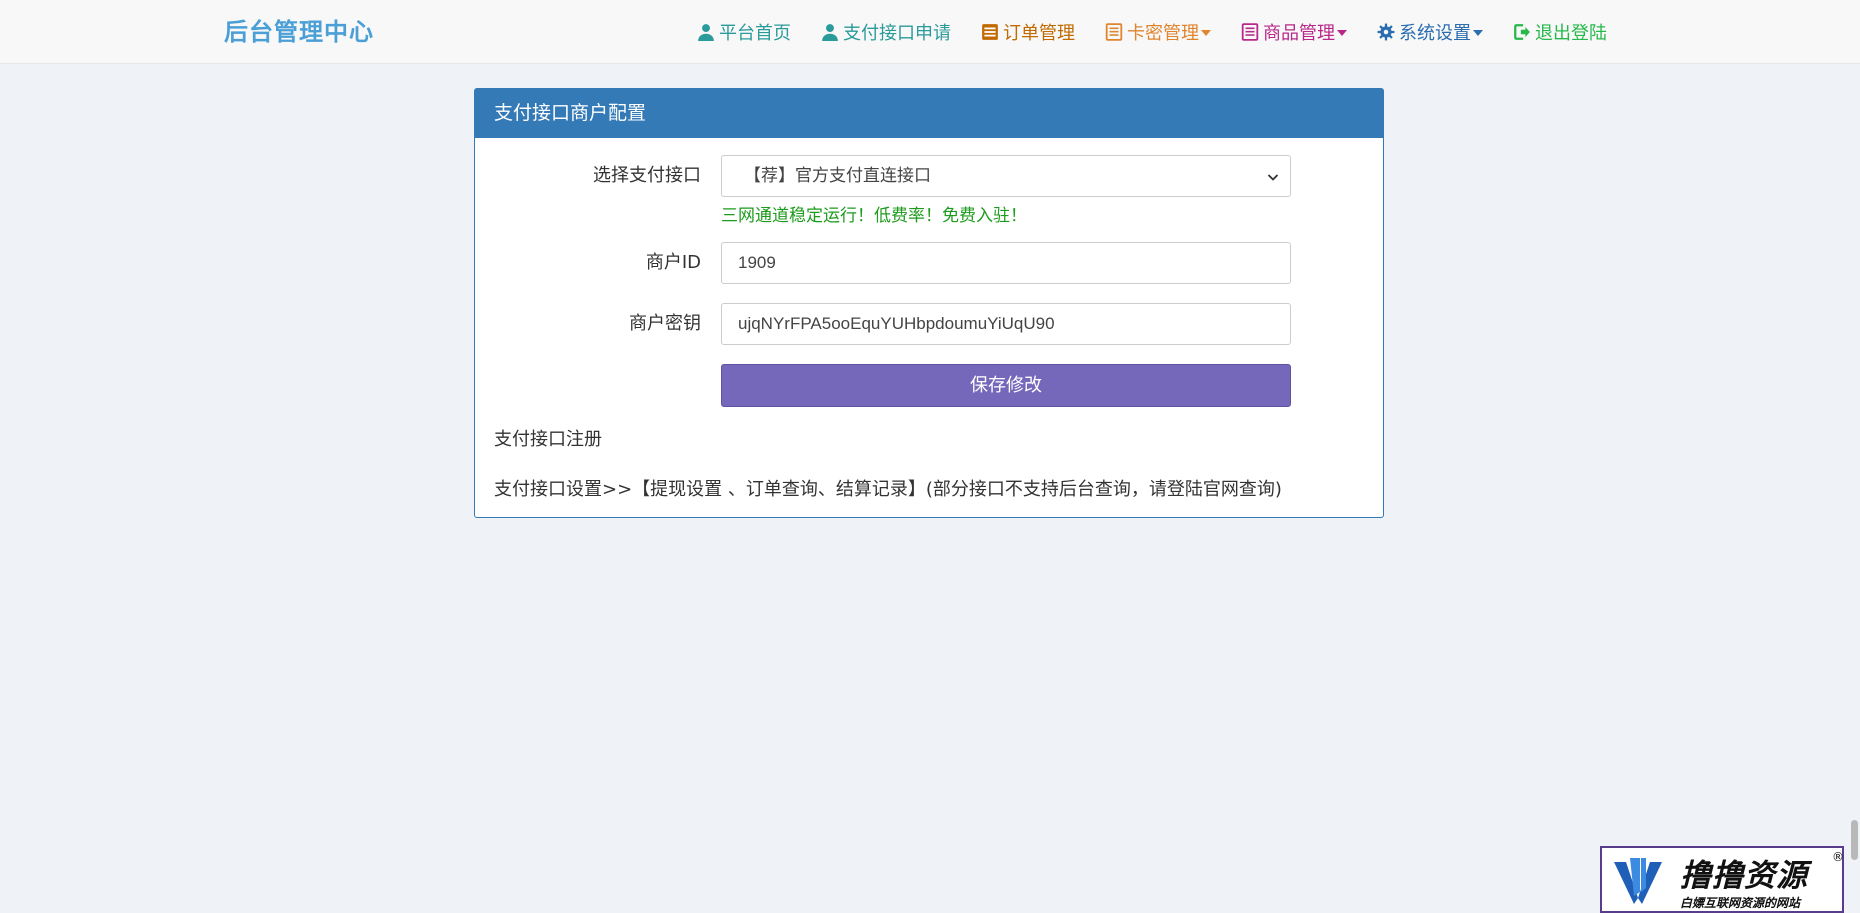 This screenshot has height=913, width=1860. I want to click on nav-item-label: 平台首页, so click(755, 33).